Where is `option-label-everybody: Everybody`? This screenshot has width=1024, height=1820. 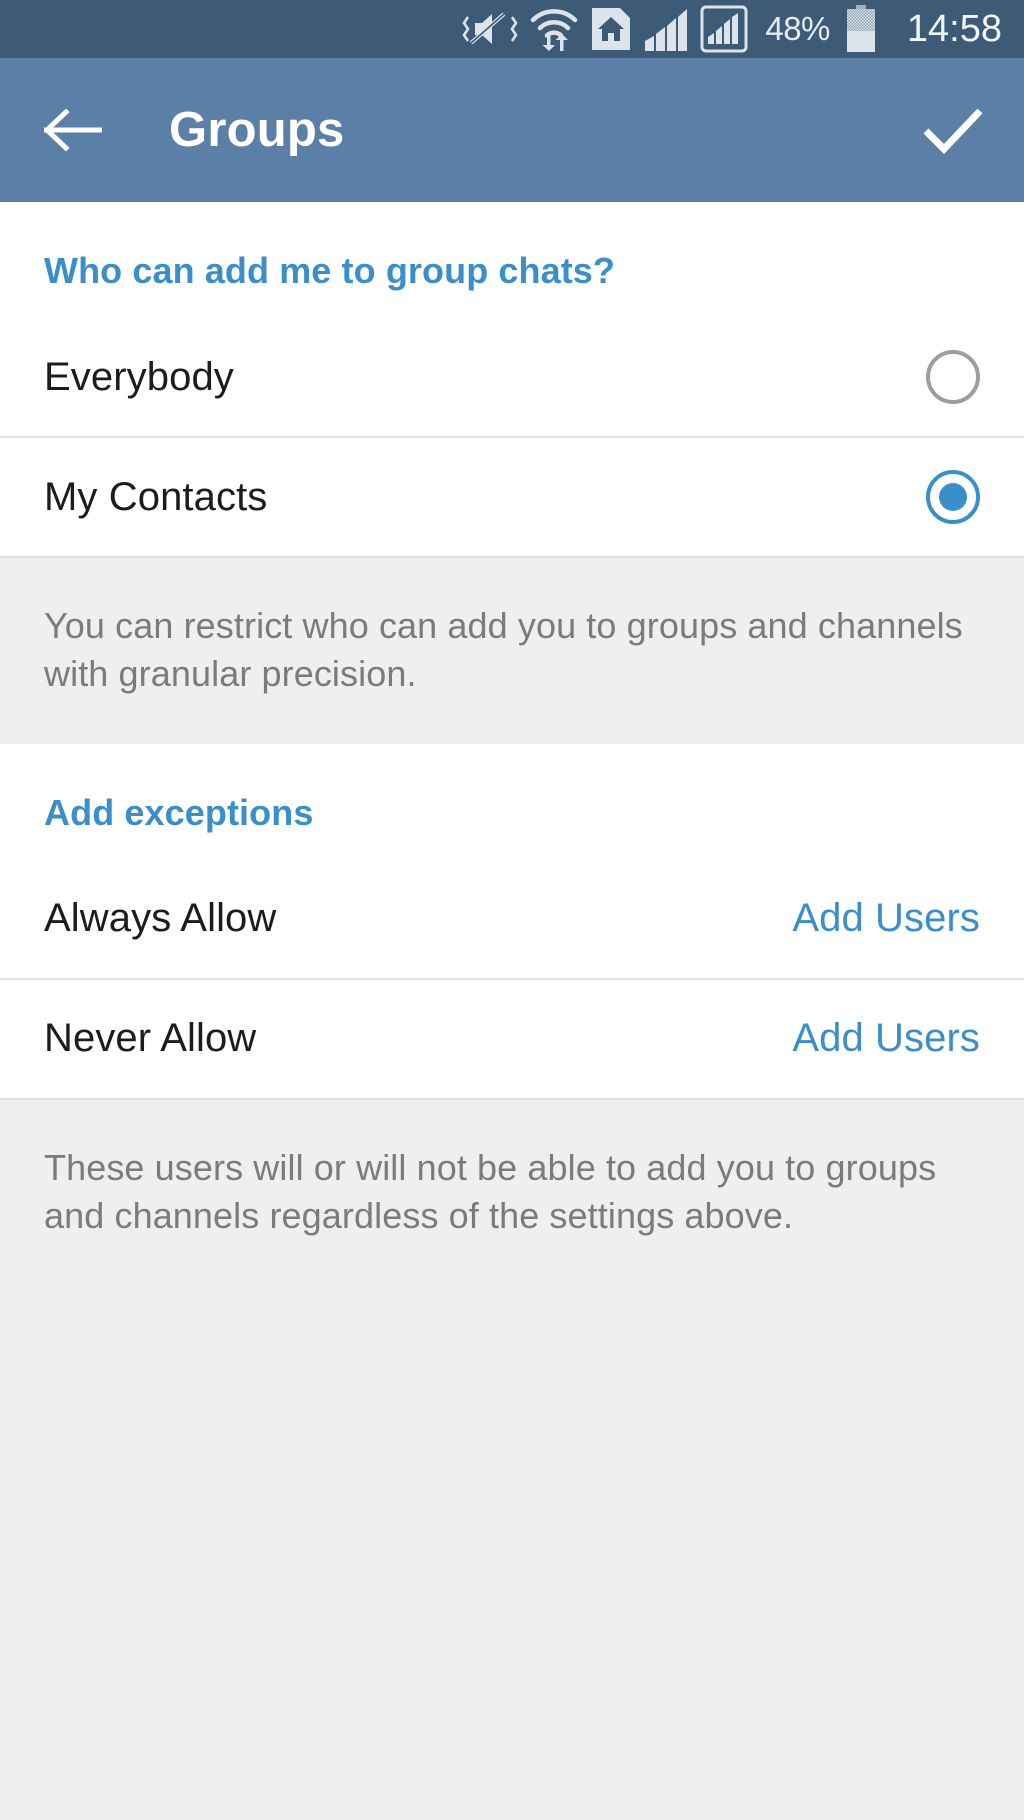 option-label-everybody: Everybody is located at coordinates (139, 376).